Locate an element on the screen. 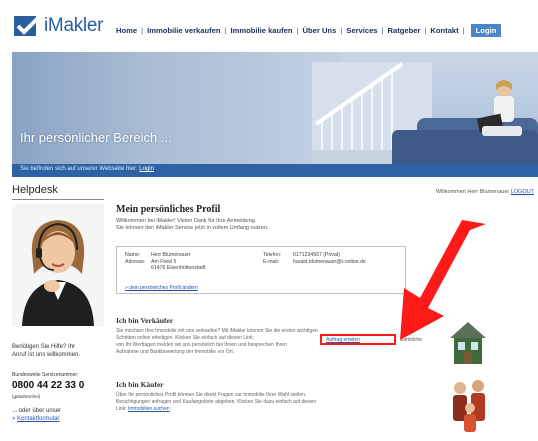 The height and width of the screenshot is (441, 538). hotline-phone: 0800 44 22 33 0 is located at coordinates (48, 385).